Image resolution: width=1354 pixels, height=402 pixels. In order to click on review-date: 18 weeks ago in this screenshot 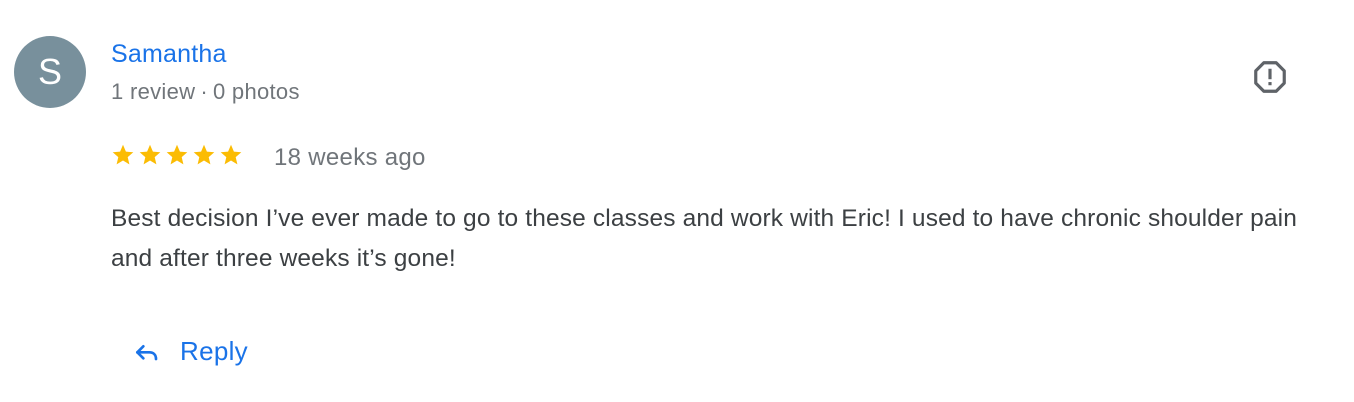, I will do `click(350, 157)`.